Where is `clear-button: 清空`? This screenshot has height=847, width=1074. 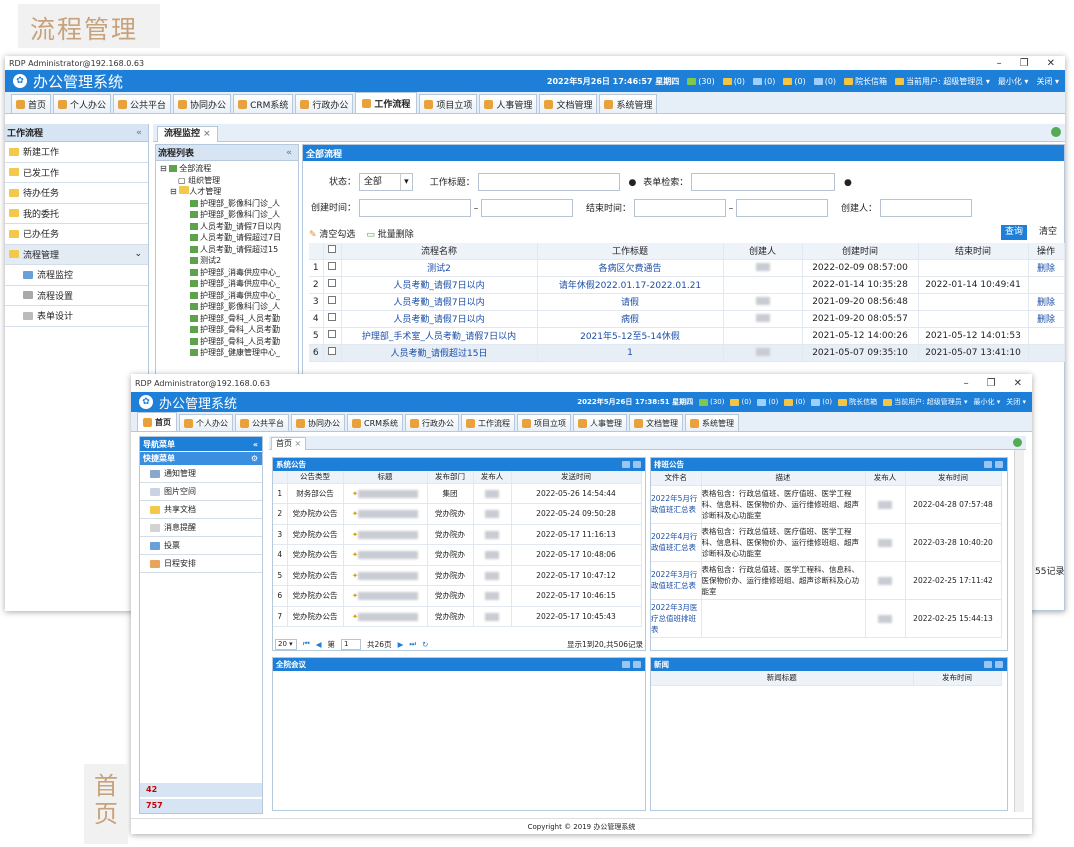
clear-button: 清空 is located at coordinates (1048, 232).